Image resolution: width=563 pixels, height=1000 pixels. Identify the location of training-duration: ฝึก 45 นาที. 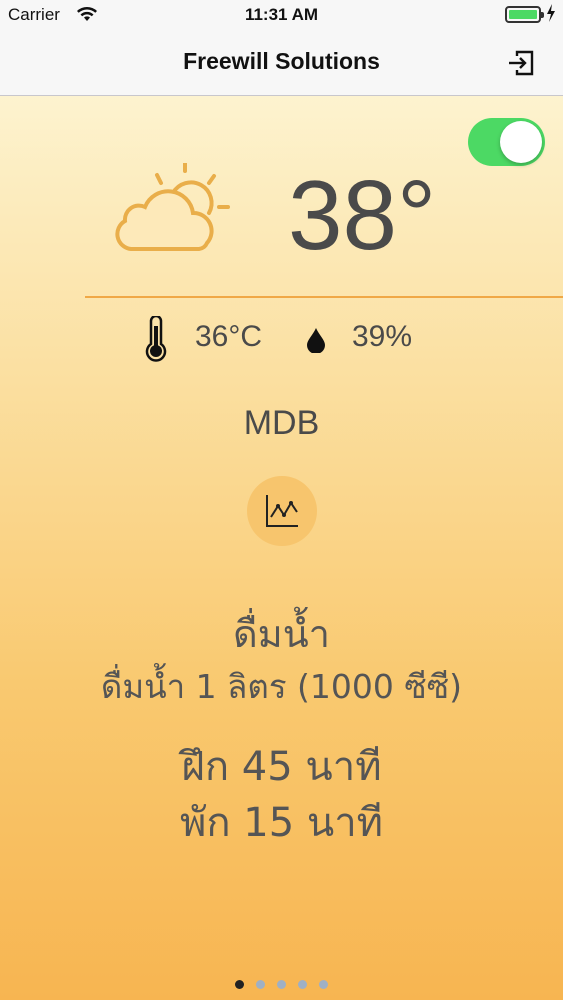
(281, 767).